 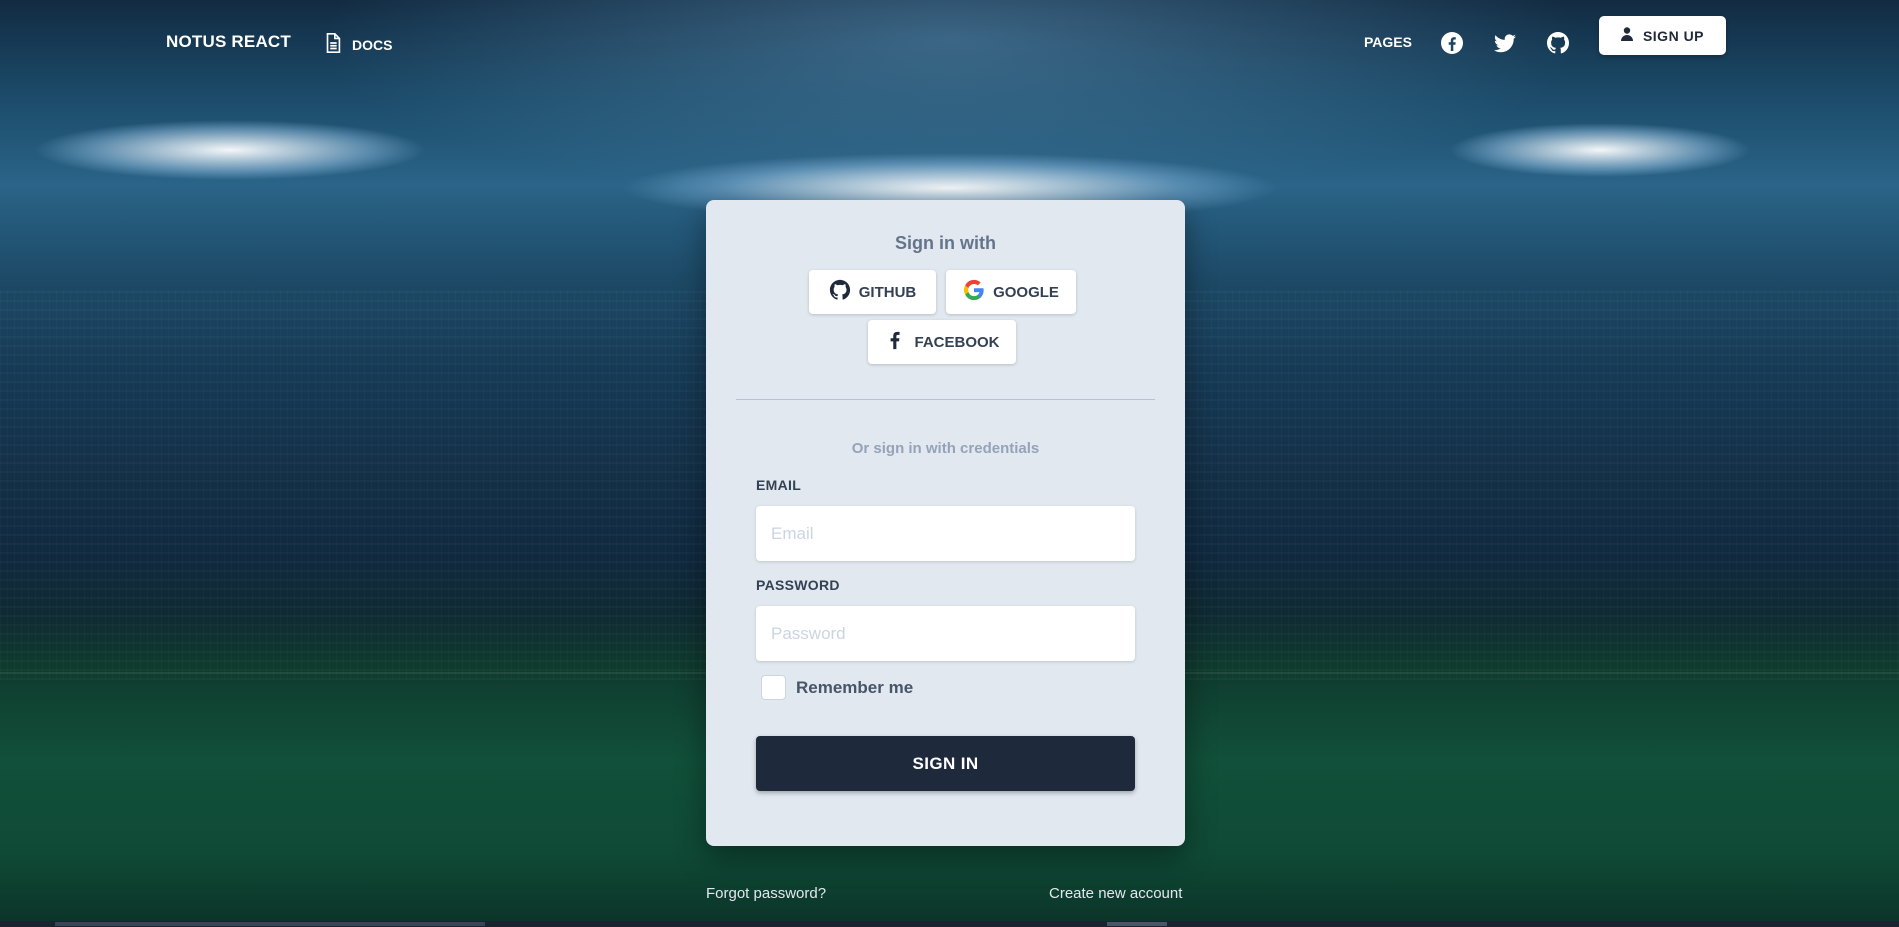 What do you see at coordinates (887, 292) in the screenshot?
I see `github-button-label: GITHUB` at bounding box center [887, 292].